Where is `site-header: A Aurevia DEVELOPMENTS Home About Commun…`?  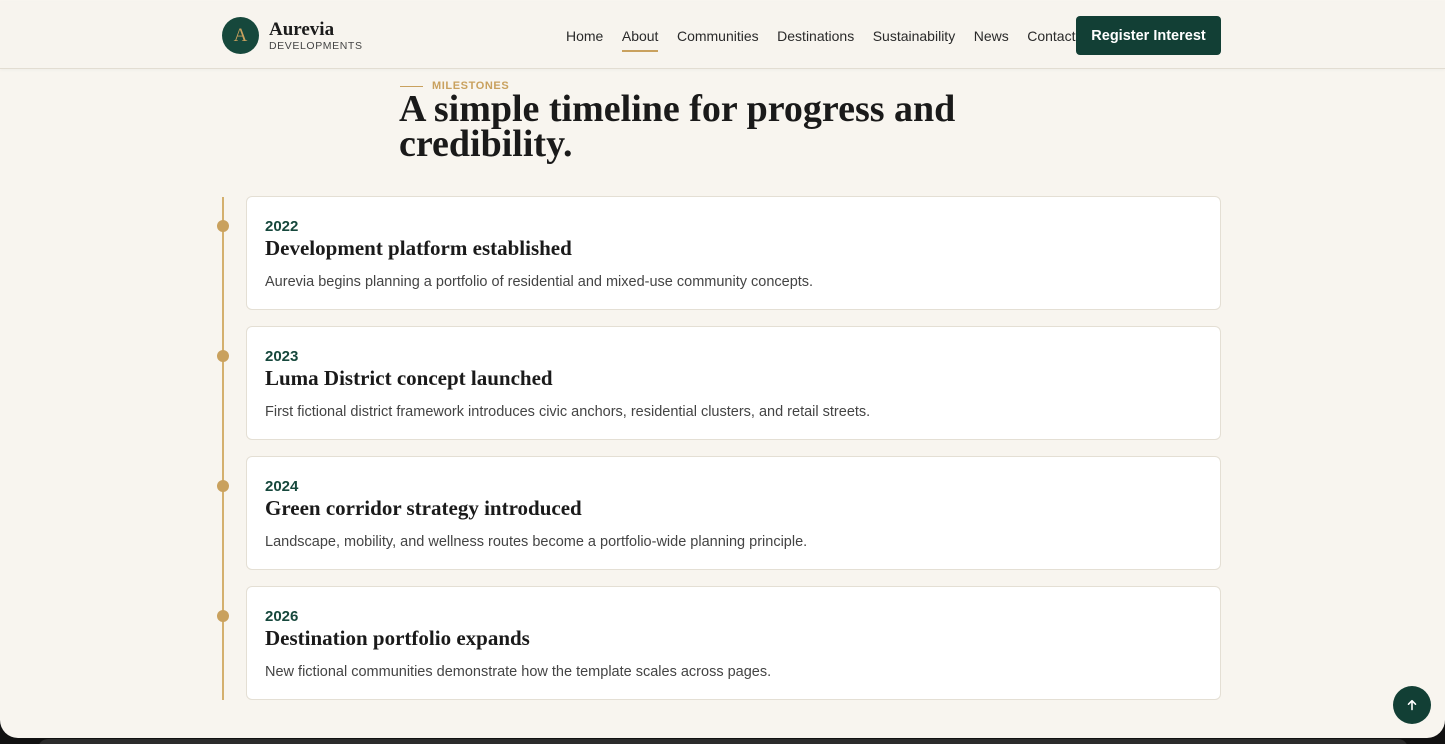
site-header: A Aurevia DEVELOPMENTS Home About Commun… is located at coordinates (722, 35).